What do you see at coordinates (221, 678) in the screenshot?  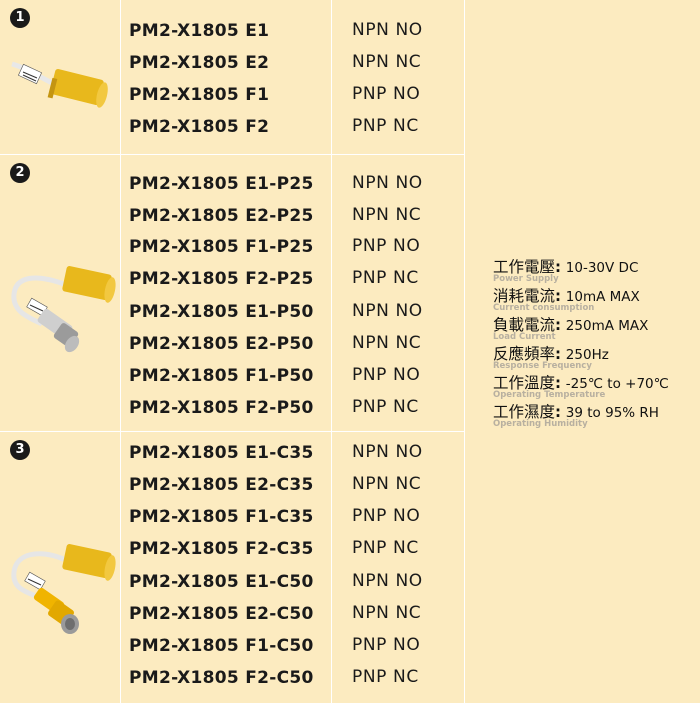 I see `model-name: PM2-X1805 F2-C50` at bounding box center [221, 678].